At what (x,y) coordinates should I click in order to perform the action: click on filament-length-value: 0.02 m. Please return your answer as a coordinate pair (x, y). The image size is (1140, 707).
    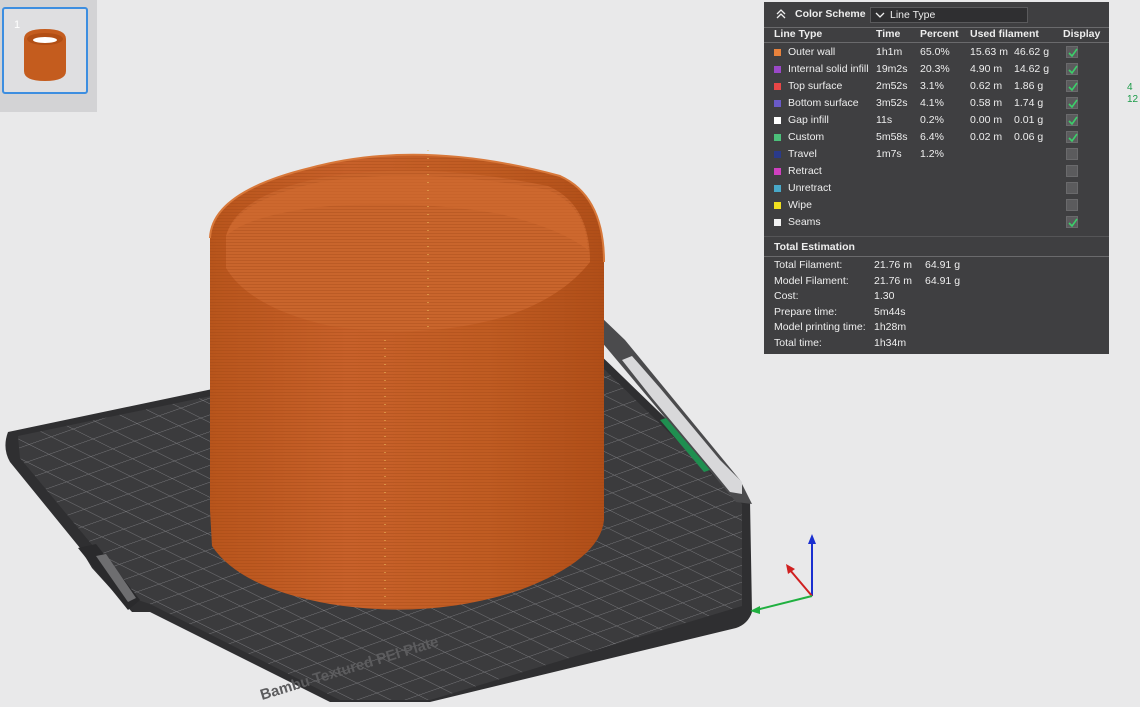
    Looking at the image, I should click on (986, 137).